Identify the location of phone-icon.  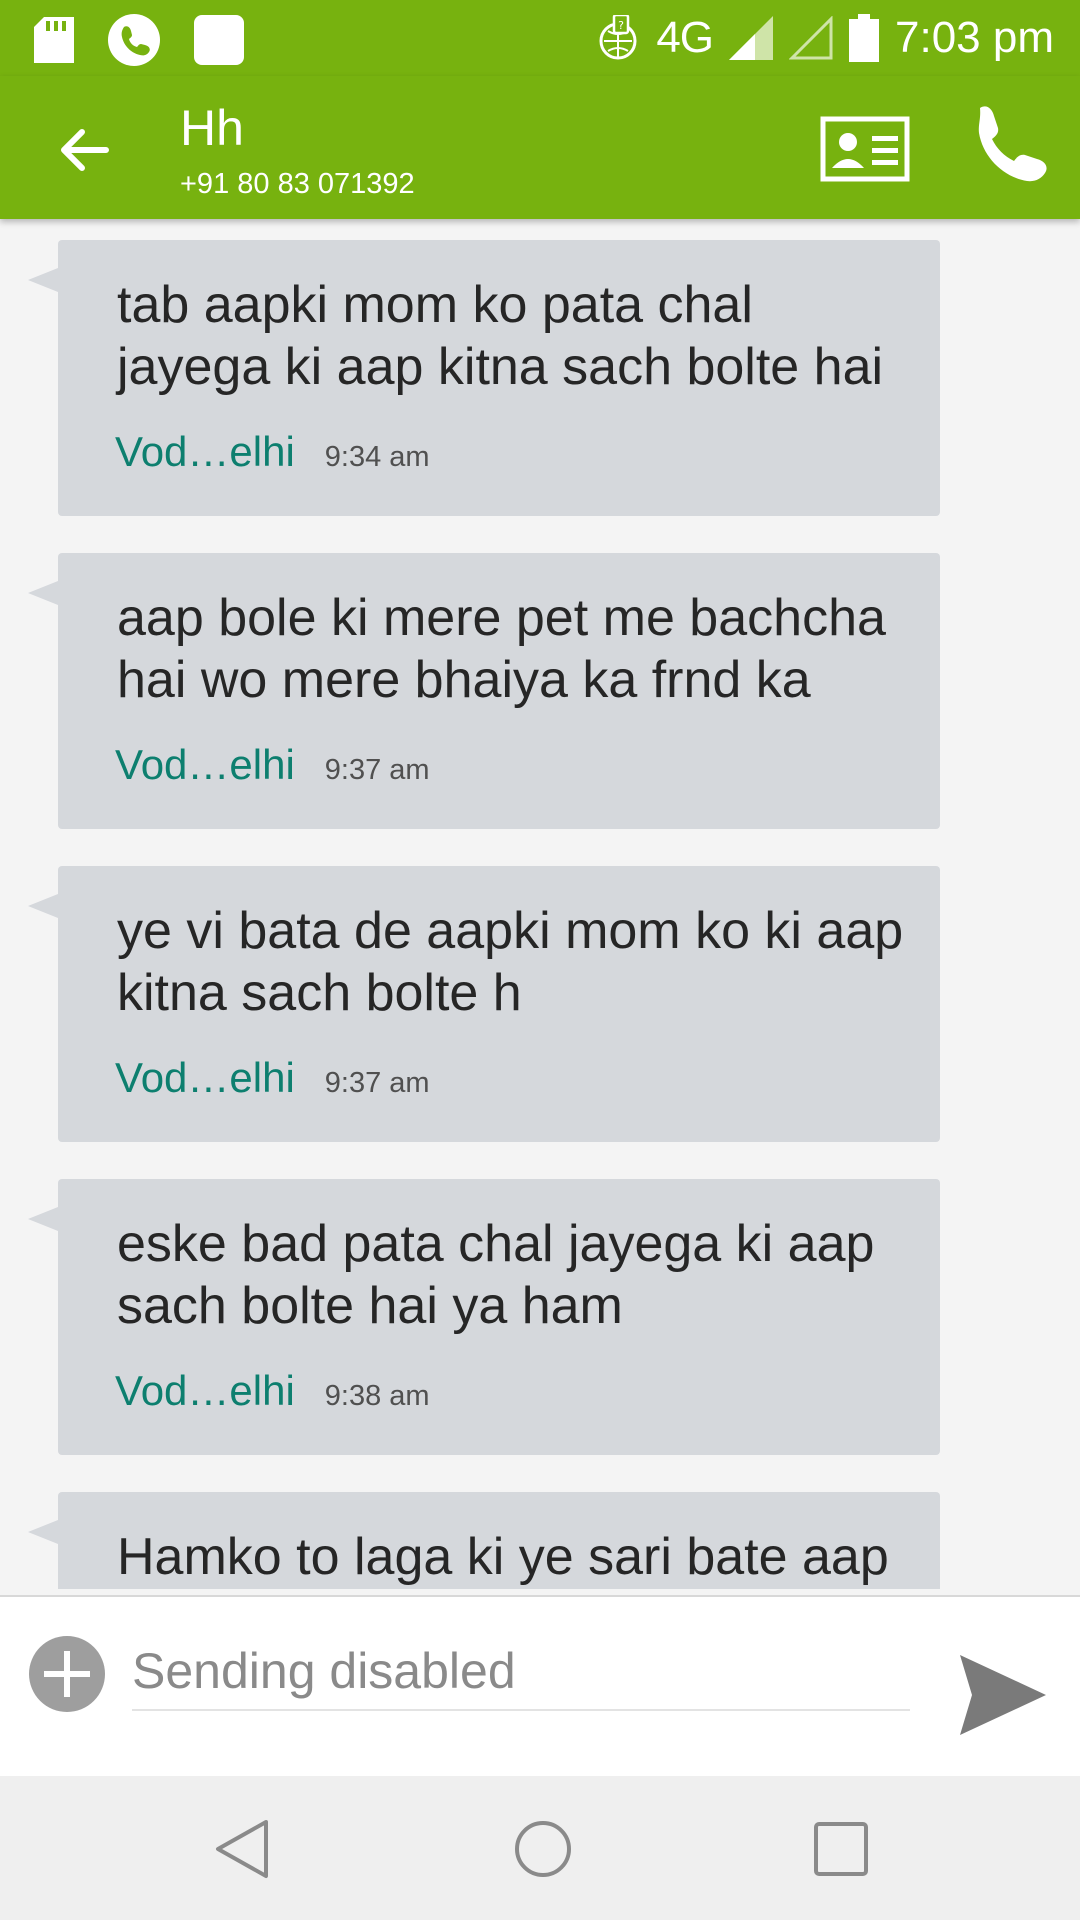
(134, 40).